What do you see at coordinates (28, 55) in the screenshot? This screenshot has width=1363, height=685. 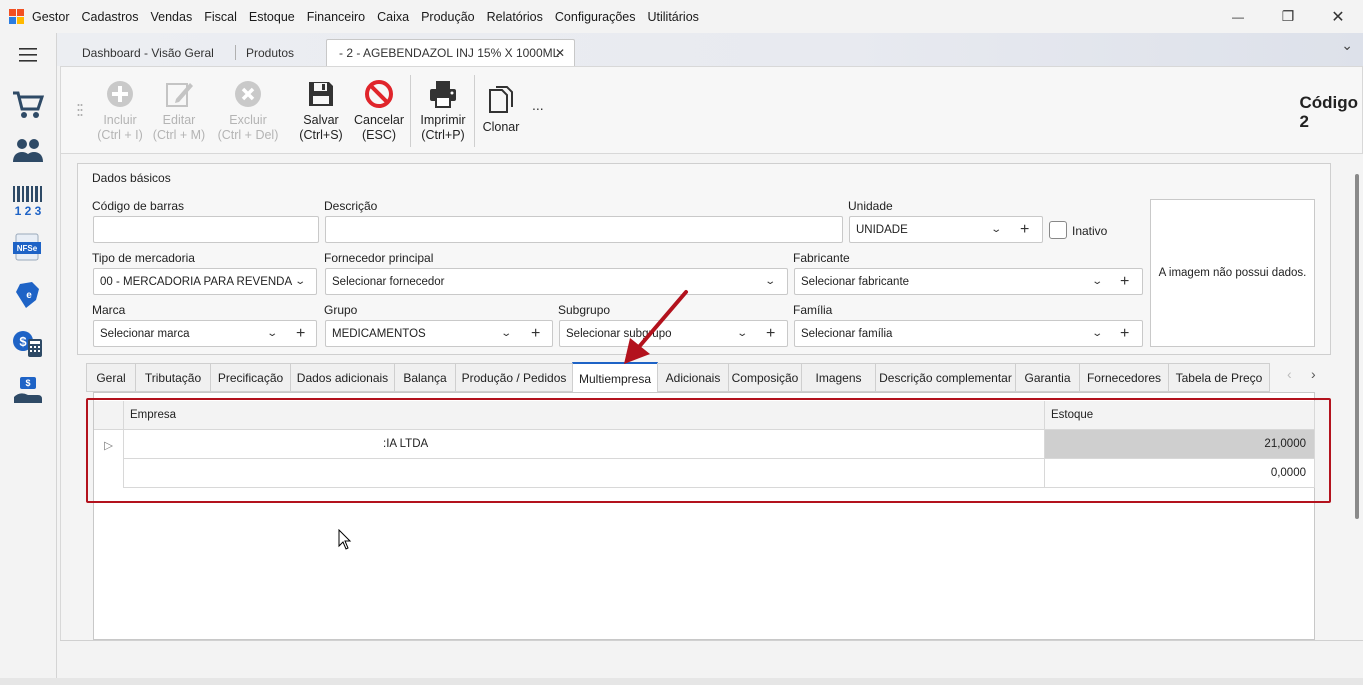 I see `hamburger-icon` at bounding box center [28, 55].